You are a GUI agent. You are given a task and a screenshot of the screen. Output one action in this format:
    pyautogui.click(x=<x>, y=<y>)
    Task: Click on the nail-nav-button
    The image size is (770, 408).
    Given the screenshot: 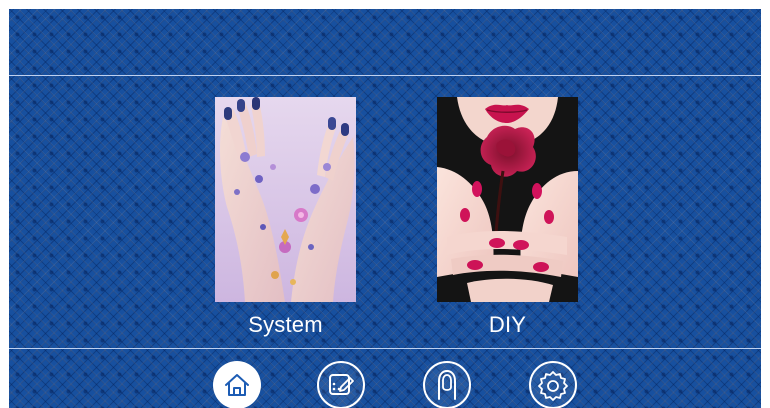 What is the action you would take?
    pyautogui.click(x=447, y=384)
    